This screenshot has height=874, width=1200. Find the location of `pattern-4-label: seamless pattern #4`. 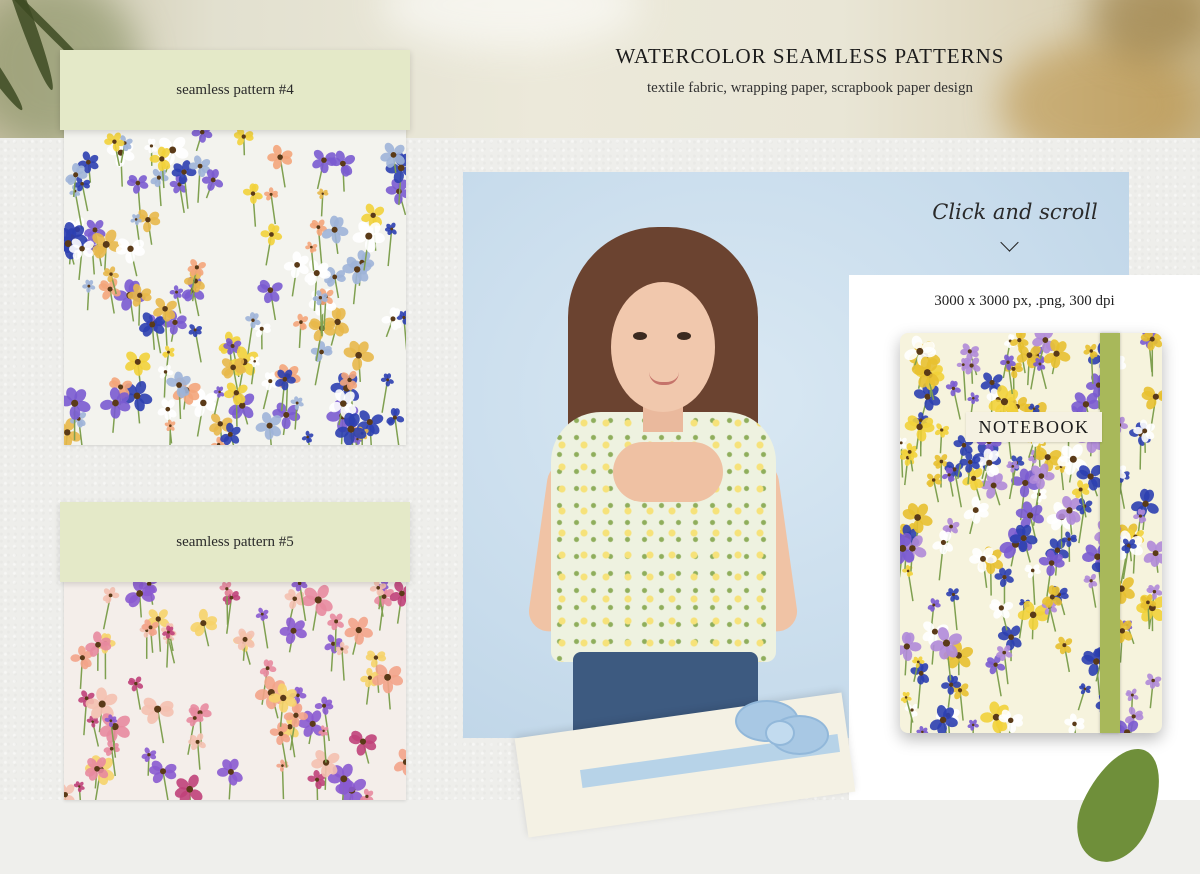

pattern-4-label: seamless pattern #4 is located at coordinates (235, 90).